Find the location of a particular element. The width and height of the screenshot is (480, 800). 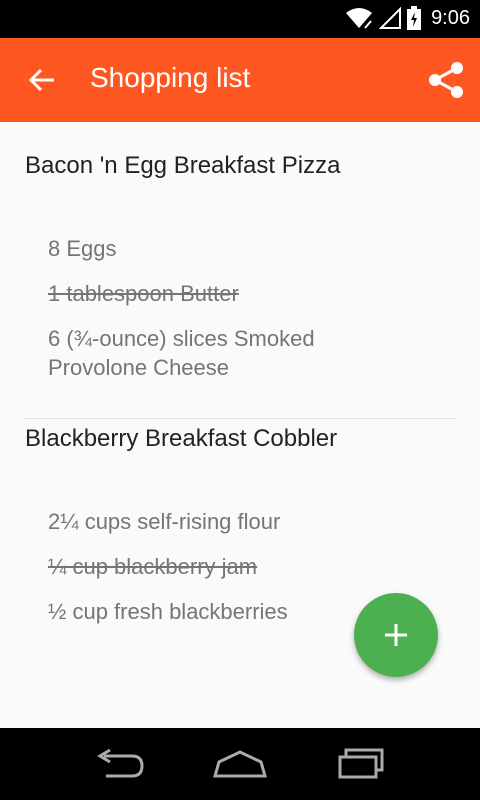

battery-icon is located at coordinates (414, 18).